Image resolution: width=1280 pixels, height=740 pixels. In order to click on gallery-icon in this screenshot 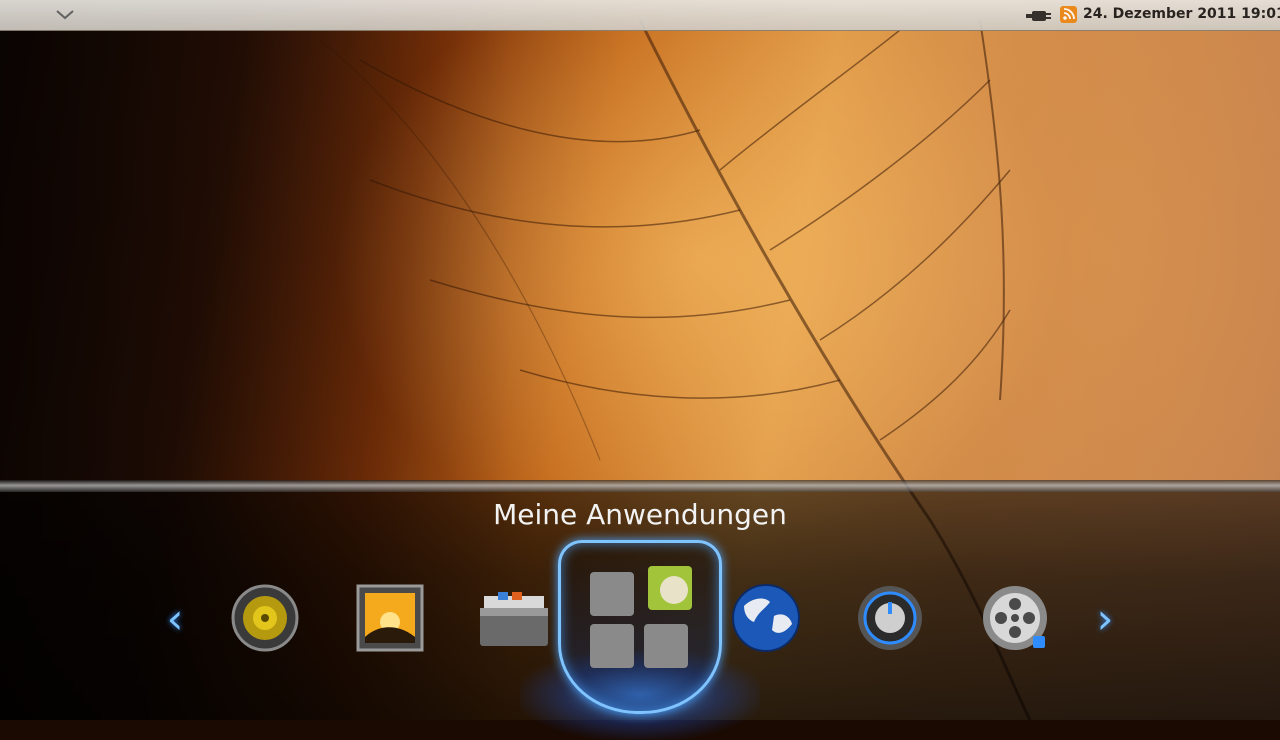, I will do `click(390, 618)`.